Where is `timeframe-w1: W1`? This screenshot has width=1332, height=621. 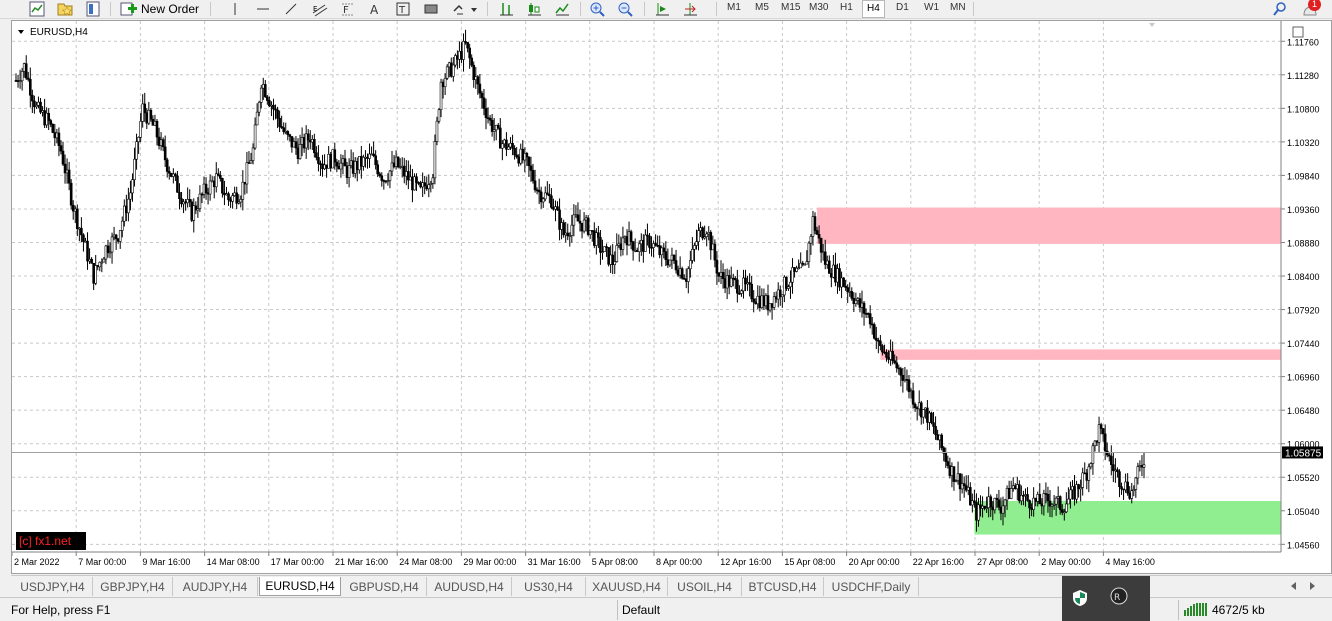 timeframe-w1: W1 is located at coordinates (931, 7).